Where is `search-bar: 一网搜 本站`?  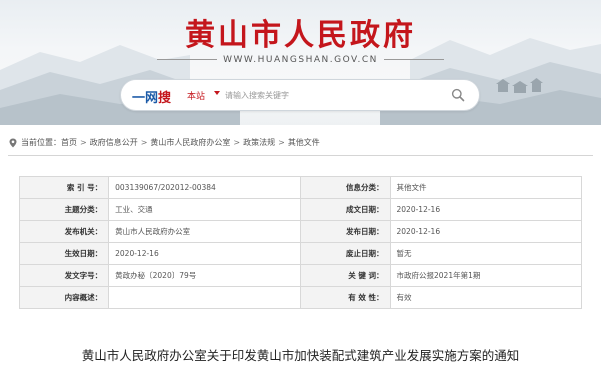
search-bar: 一网搜 本站 is located at coordinates (300, 95).